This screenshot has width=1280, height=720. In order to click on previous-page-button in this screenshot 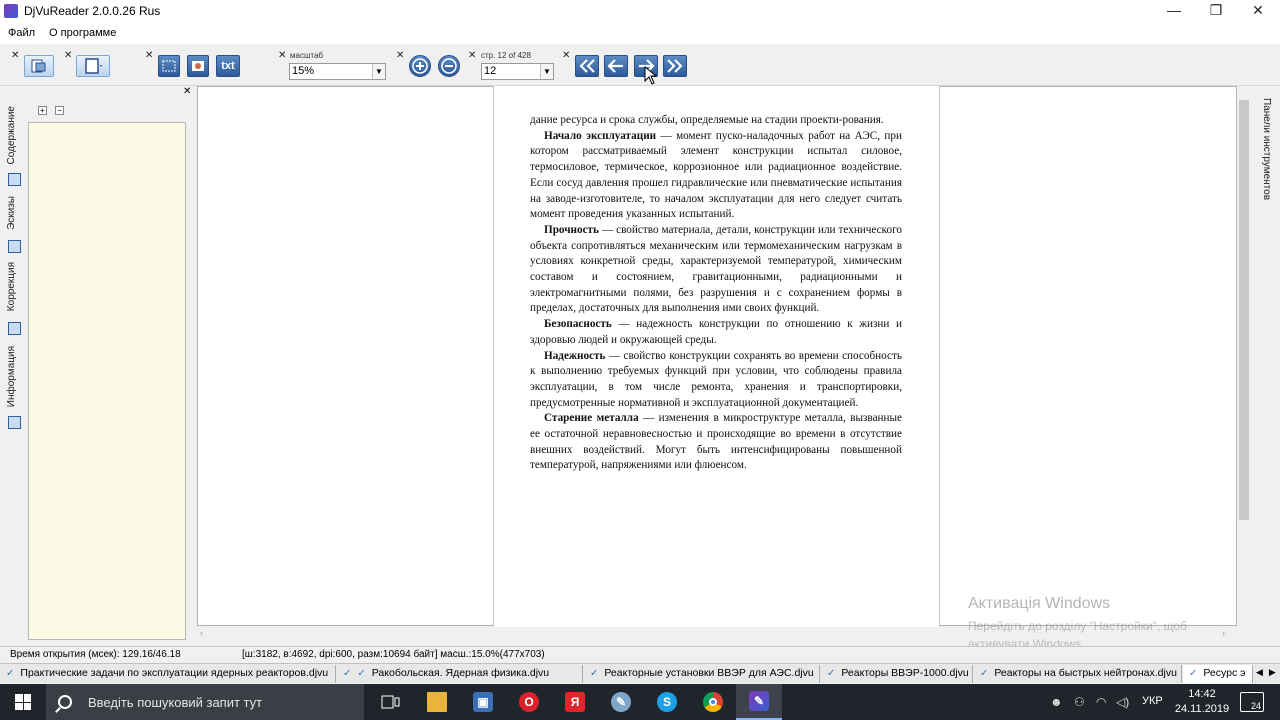, I will do `click(616, 66)`.